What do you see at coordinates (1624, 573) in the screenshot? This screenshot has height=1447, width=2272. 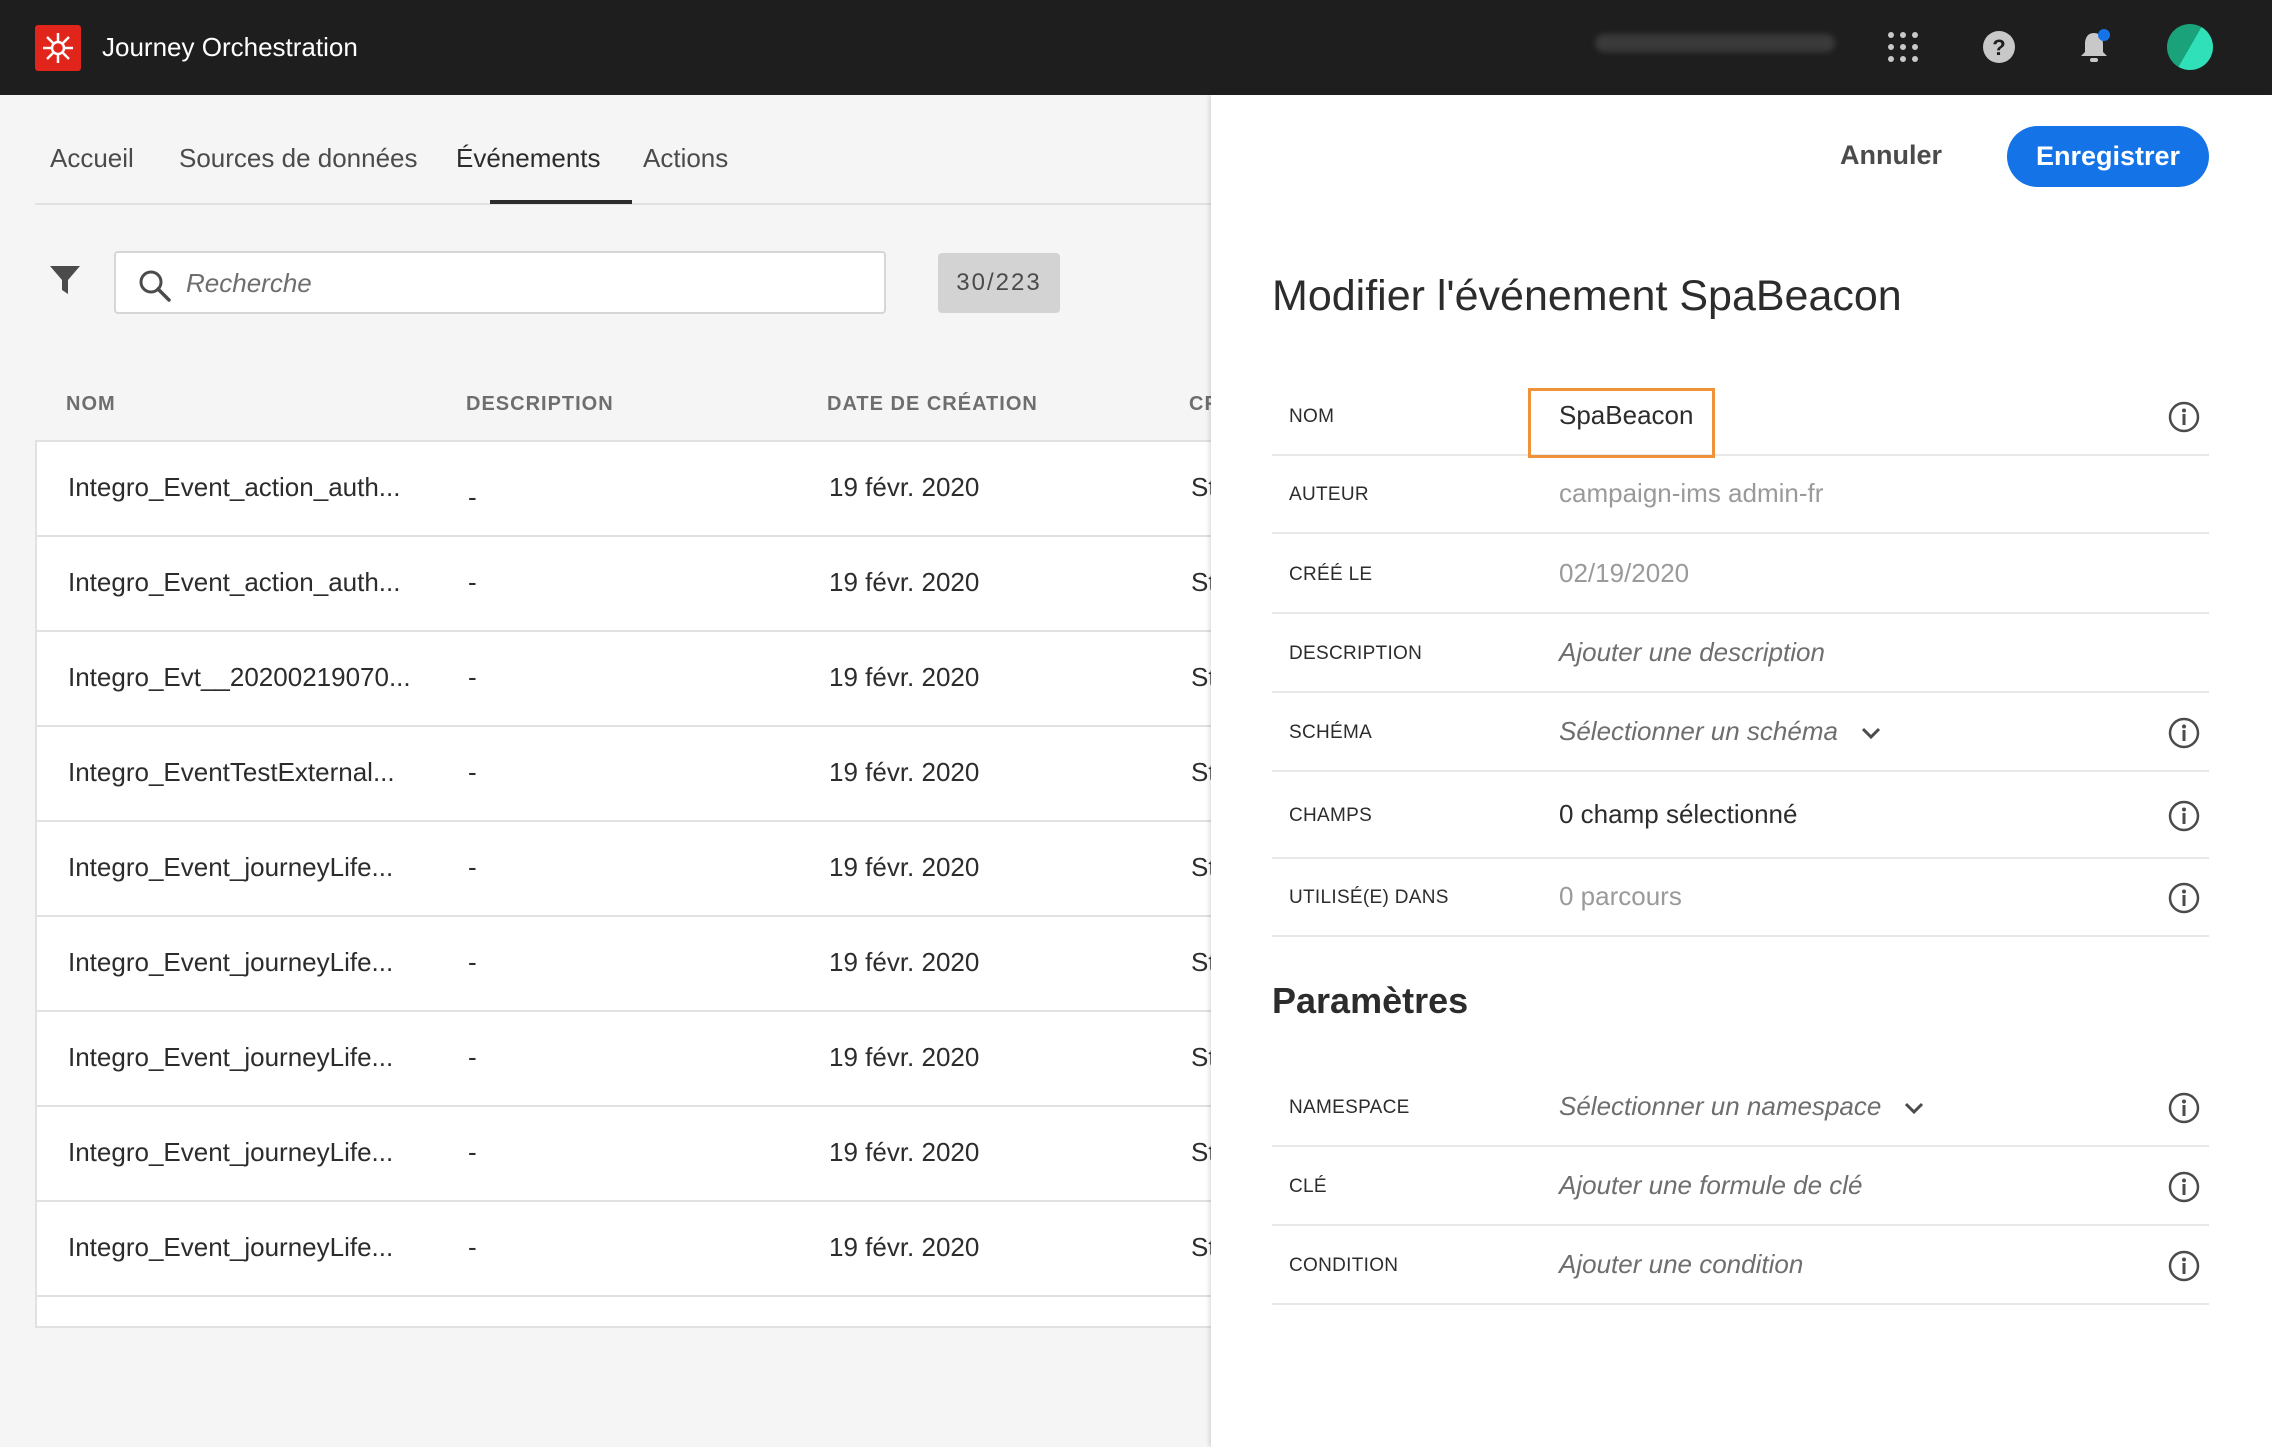 I see `created-date-value: 02/19/2020` at bounding box center [1624, 573].